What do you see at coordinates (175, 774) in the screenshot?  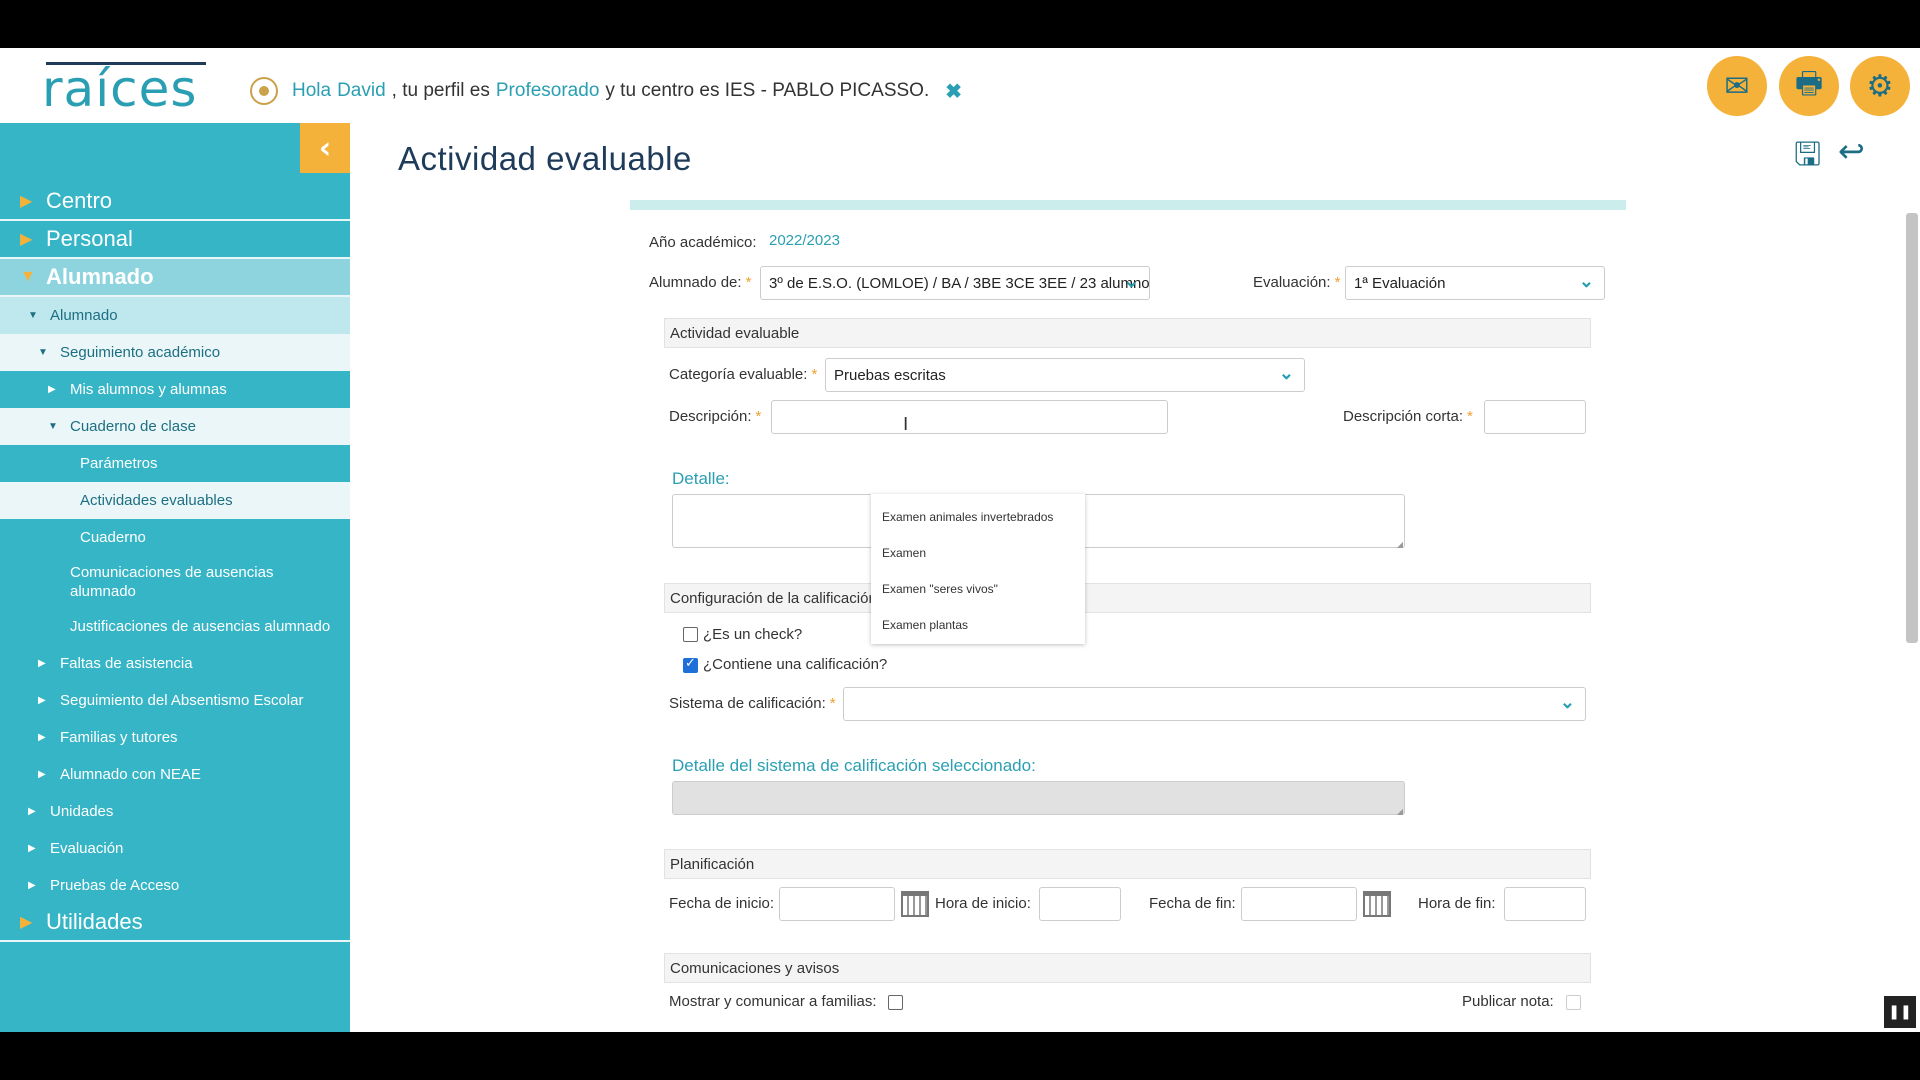 I see `sidebar-item-neae: ▶ Alumnado con NEAE` at bounding box center [175, 774].